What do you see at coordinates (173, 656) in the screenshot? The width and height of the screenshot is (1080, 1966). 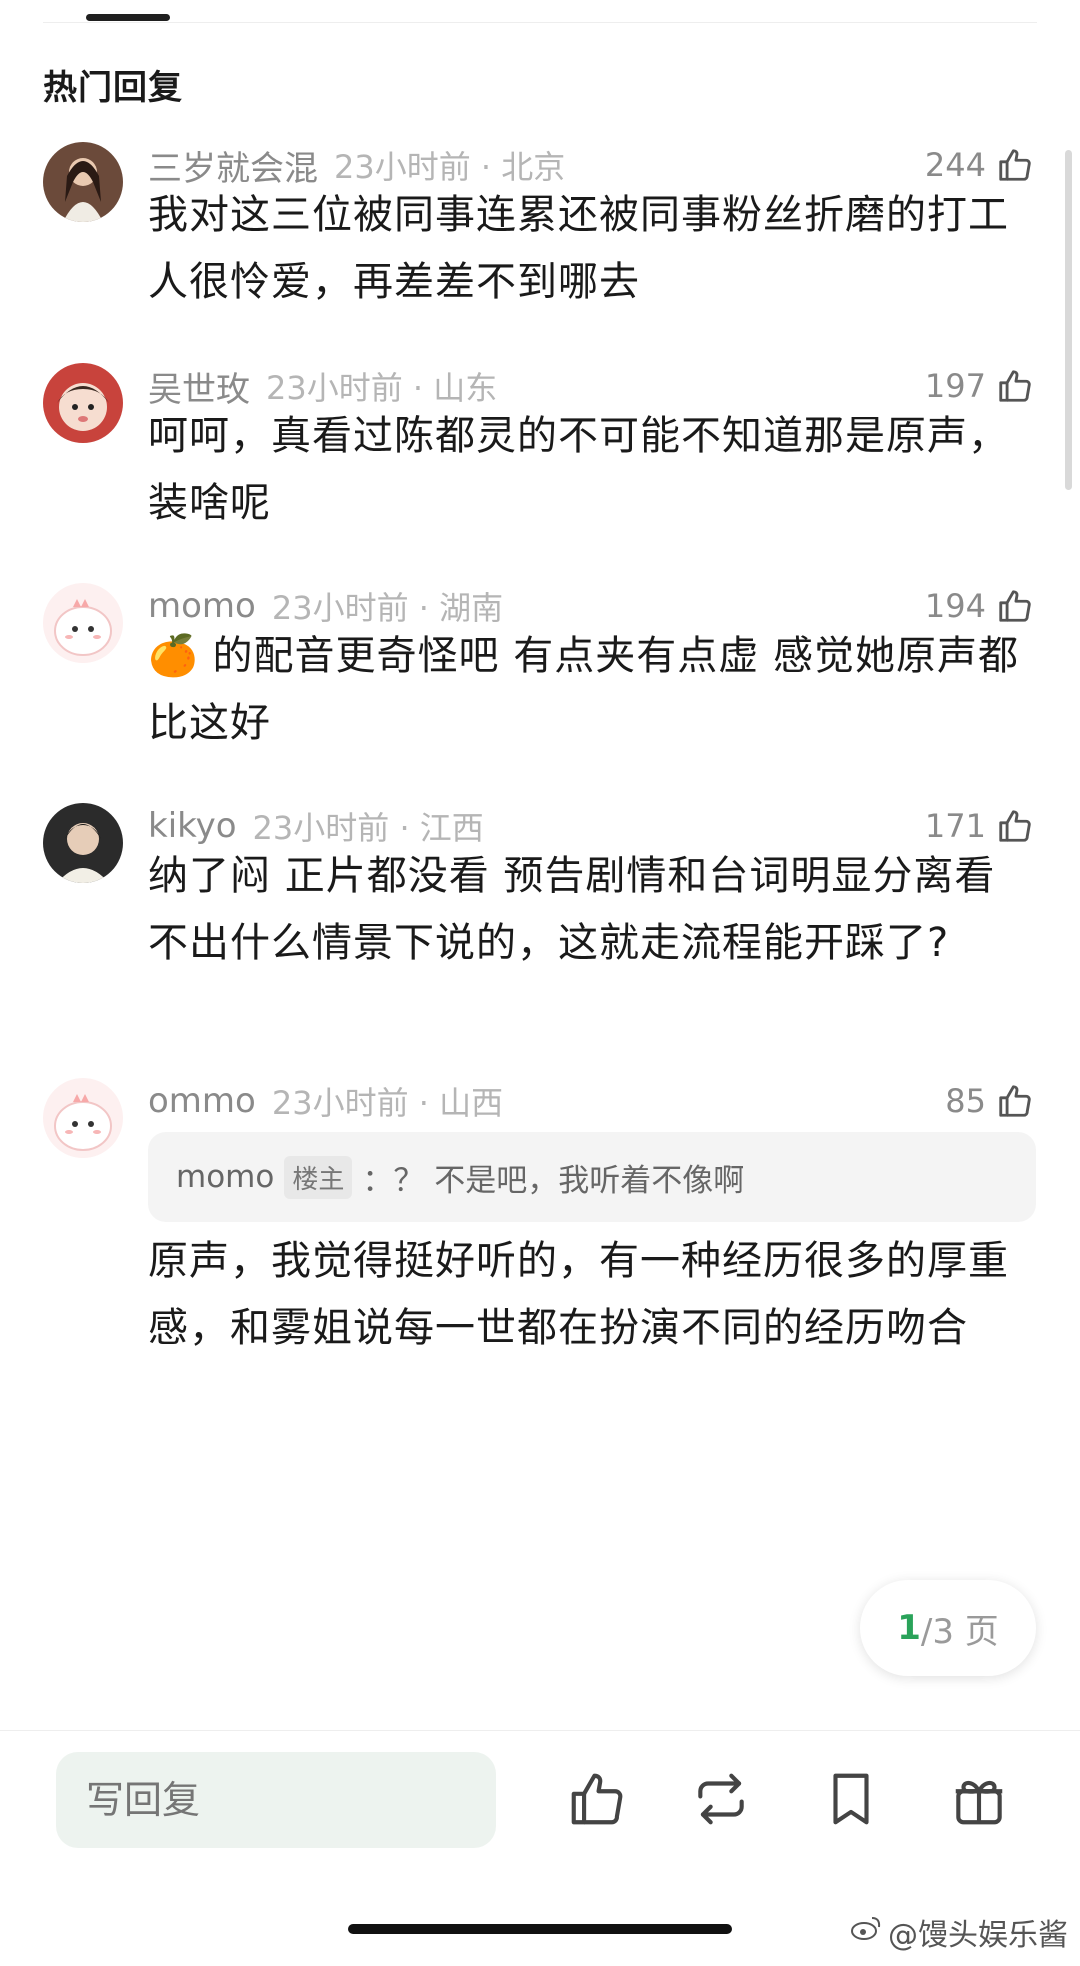 I see `orange-emoji: 🍊` at bounding box center [173, 656].